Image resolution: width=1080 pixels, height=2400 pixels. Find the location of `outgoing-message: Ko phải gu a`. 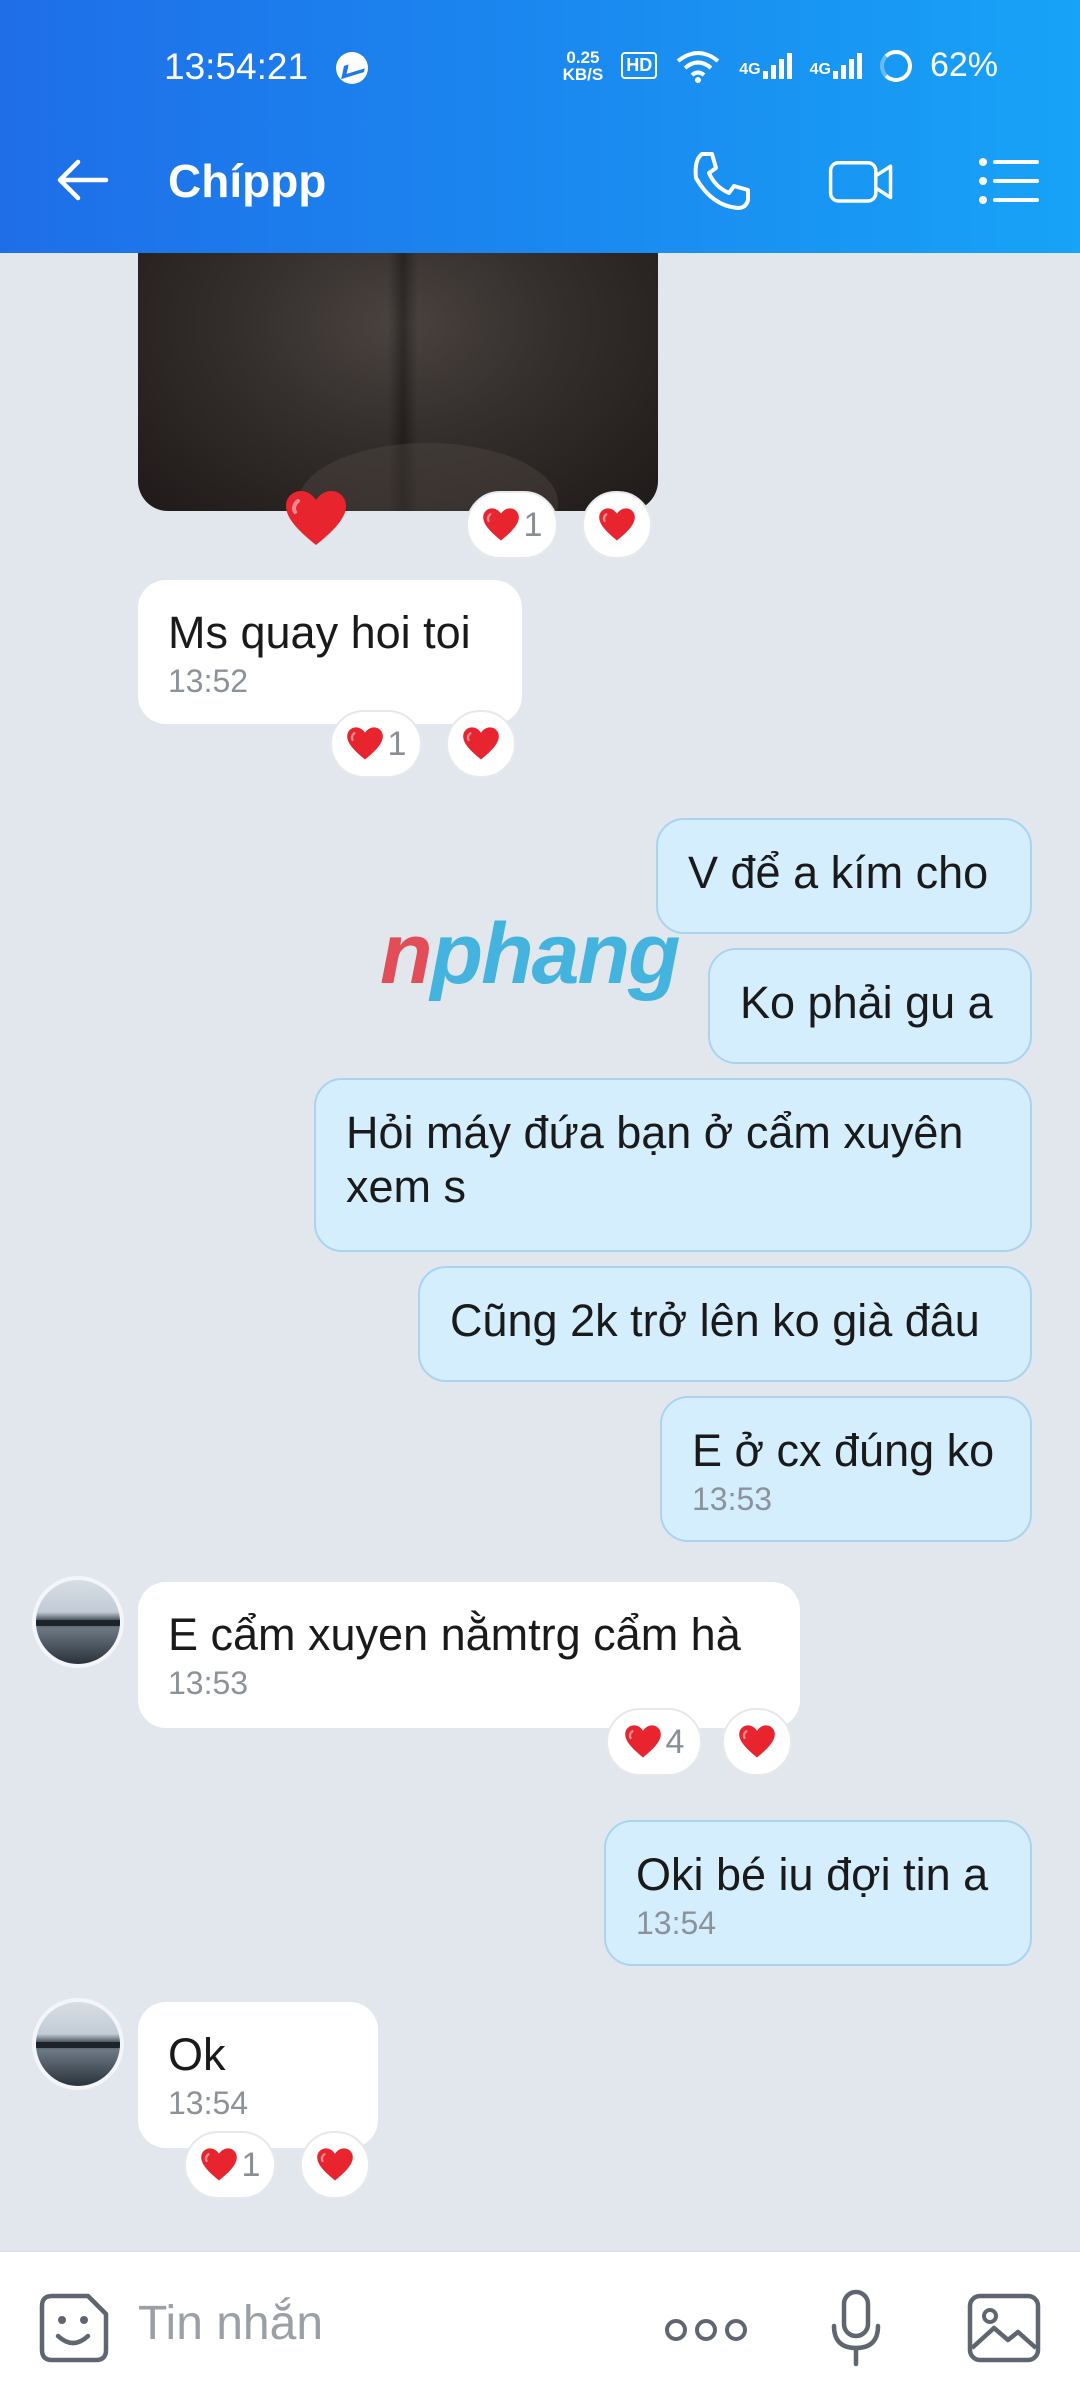

outgoing-message: Ko phải gu a is located at coordinates (870, 1006).